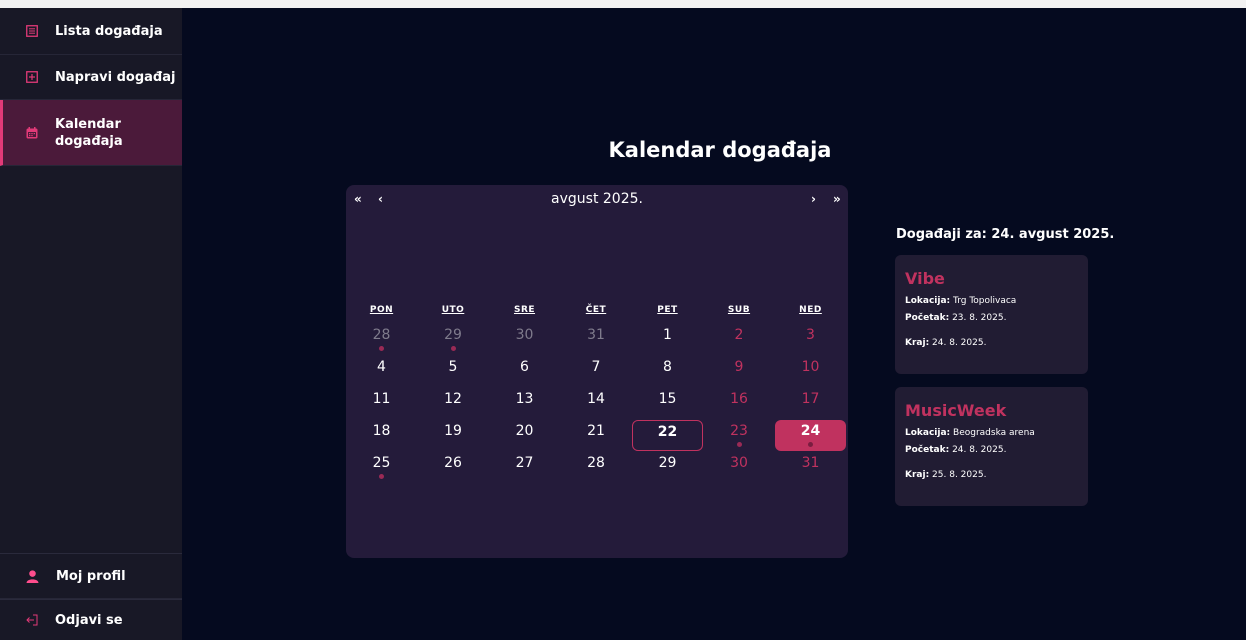 The height and width of the screenshot is (640, 1246). I want to click on event-end: Kraj: 24. 8. 2025., so click(946, 343).